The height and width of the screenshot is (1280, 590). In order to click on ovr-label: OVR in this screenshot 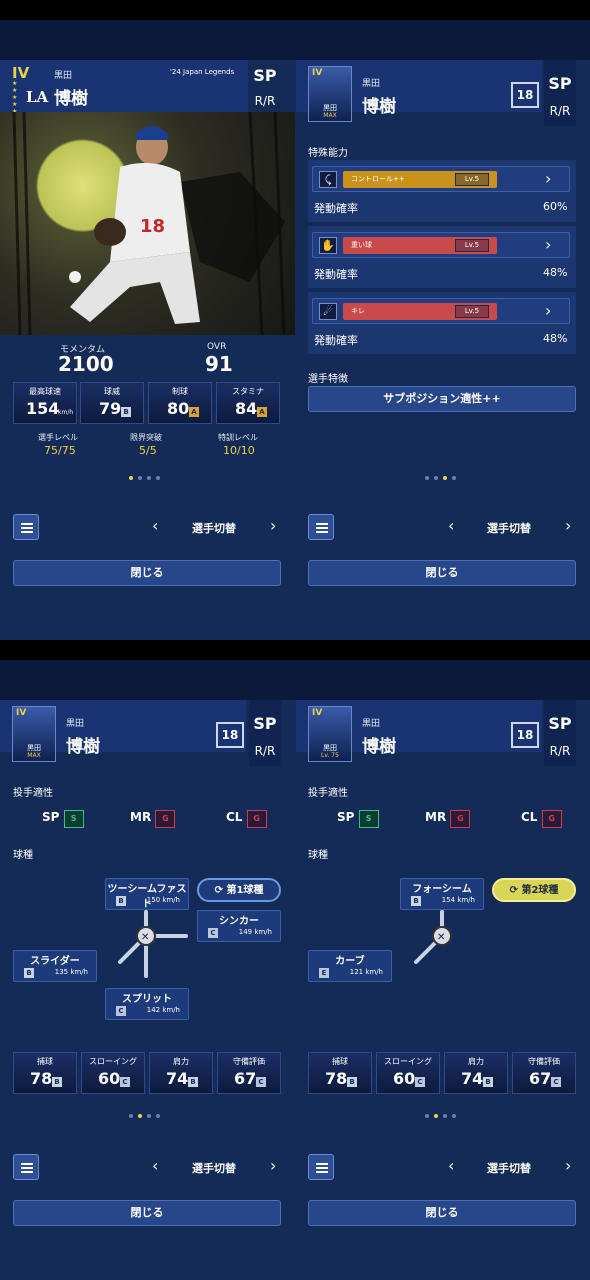, I will do `click(217, 347)`.